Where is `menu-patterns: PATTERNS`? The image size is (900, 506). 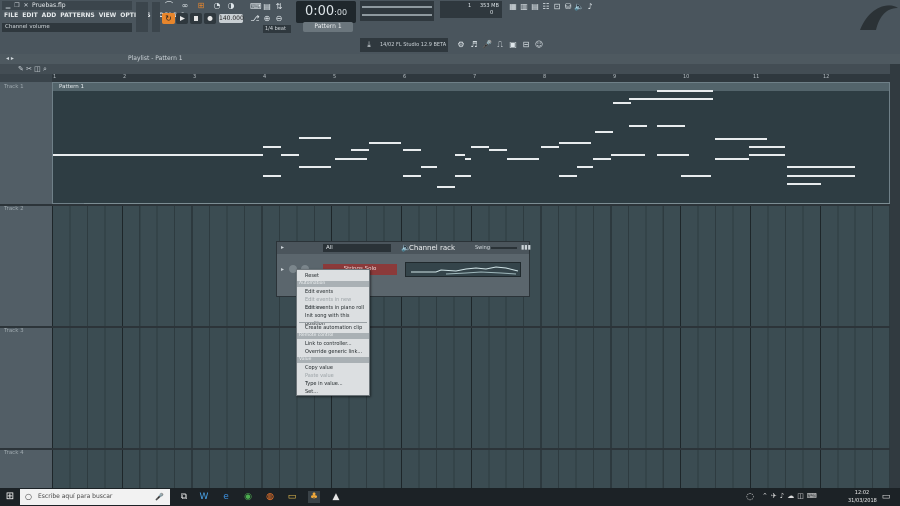 menu-patterns: PATTERNS is located at coordinates (77, 16).